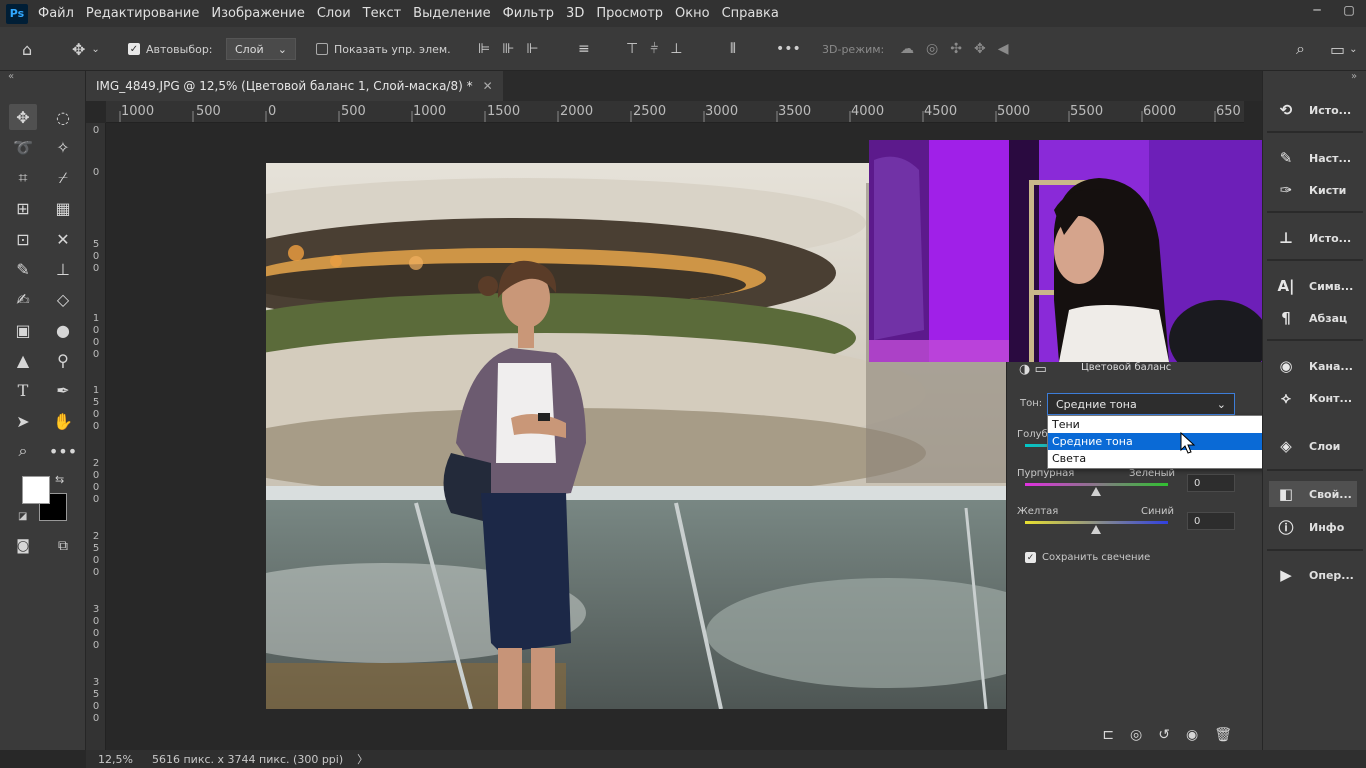  I want to click on preserve-luminosity-label: Сохранить свечение, so click(1096, 557).